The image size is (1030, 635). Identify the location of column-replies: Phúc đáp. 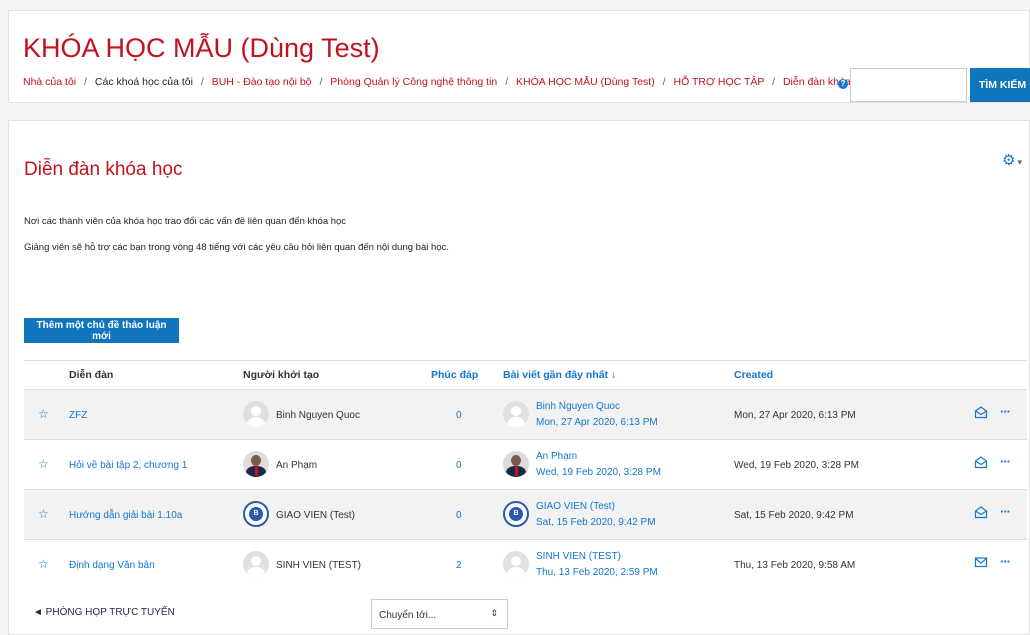
(454, 375).